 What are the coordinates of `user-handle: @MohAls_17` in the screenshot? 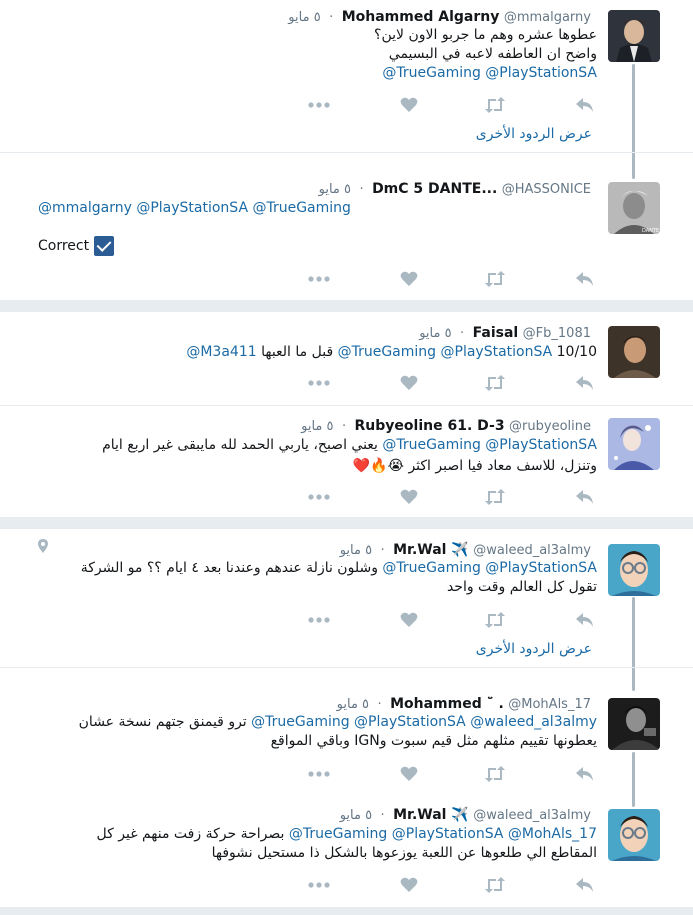 It's located at (549, 704).